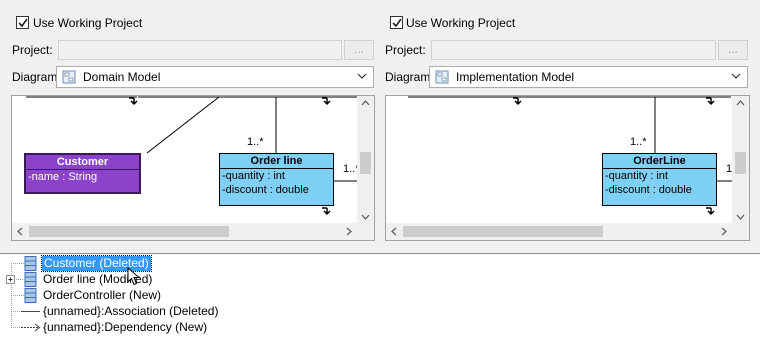 The height and width of the screenshot is (354, 760). What do you see at coordinates (134, 276) in the screenshot?
I see `mouse-cursor-icon` at bounding box center [134, 276].